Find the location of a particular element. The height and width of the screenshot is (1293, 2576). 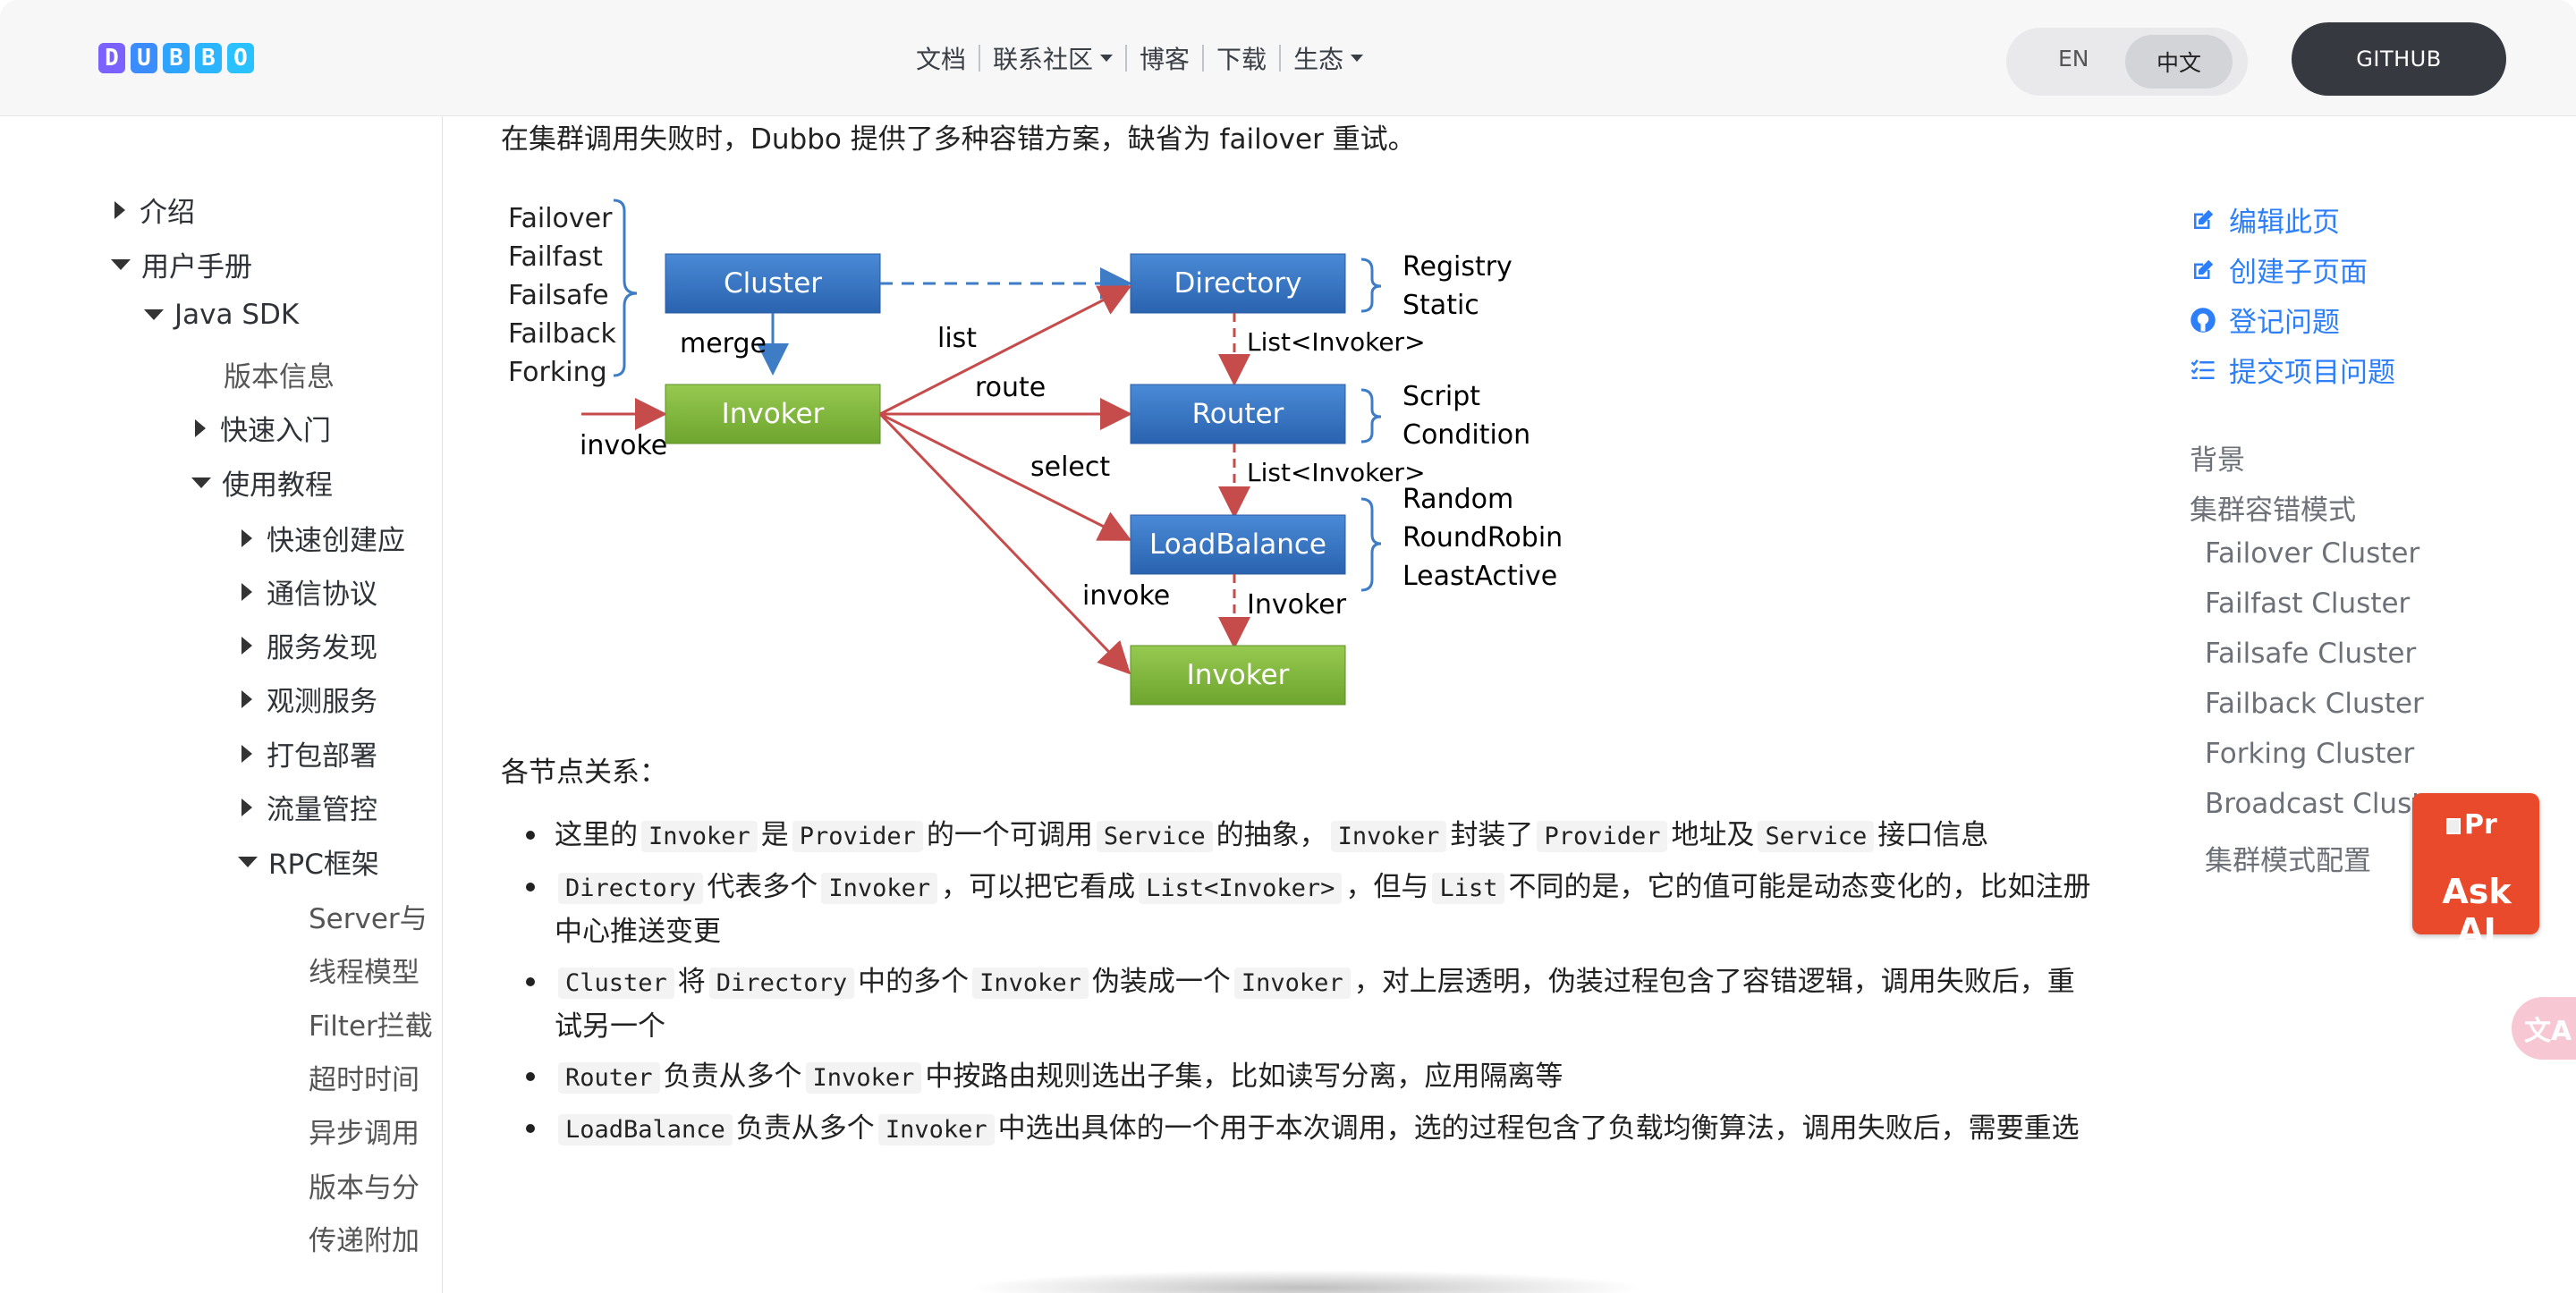

sidebar-item: 流量管控 is located at coordinates (309, 807).